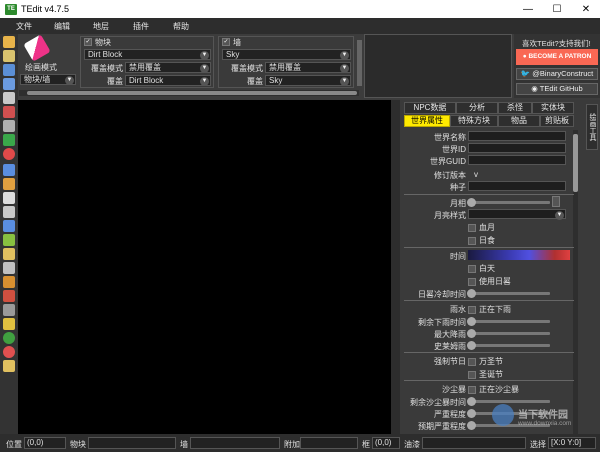  I want to click on menu-edit: 编辑, so click(62, 26).